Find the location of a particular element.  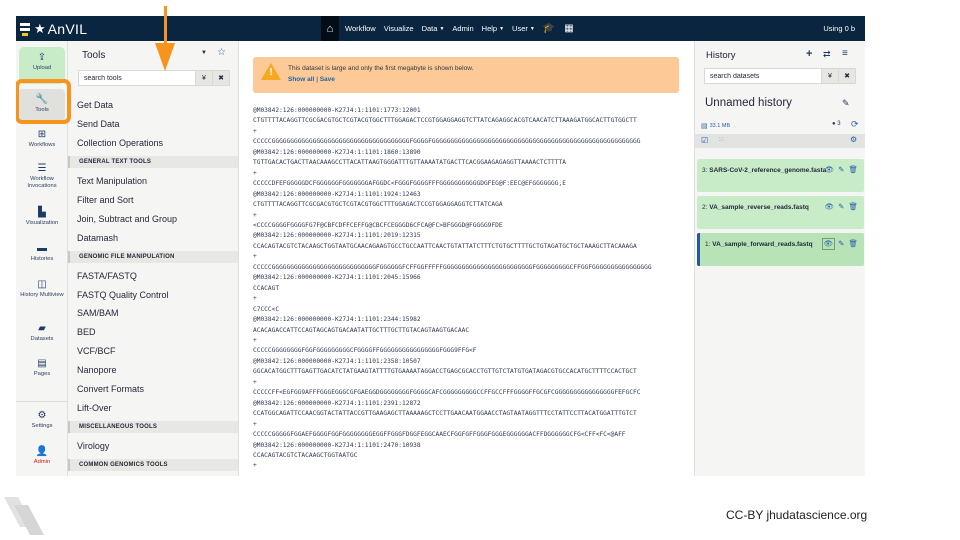

tool-category: Text Manipulation is located at coordinates (153, 181).